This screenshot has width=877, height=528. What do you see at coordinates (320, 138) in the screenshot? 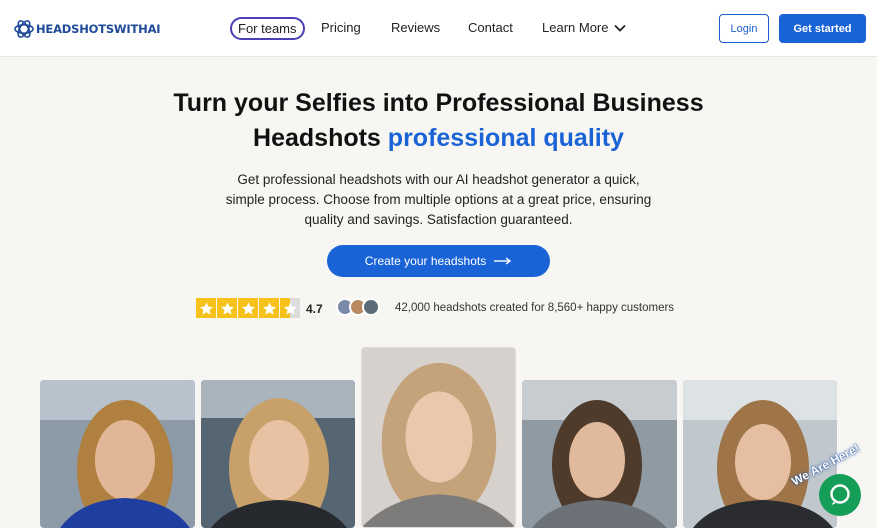
I see `hero-title-plain: Headshots` at bounding box center [320, 138].